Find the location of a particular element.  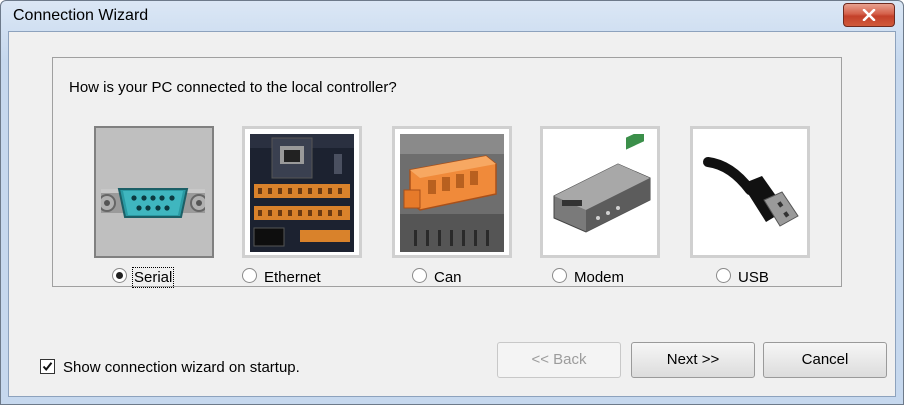

modem-device-icon is located at coordinates (600, 193).